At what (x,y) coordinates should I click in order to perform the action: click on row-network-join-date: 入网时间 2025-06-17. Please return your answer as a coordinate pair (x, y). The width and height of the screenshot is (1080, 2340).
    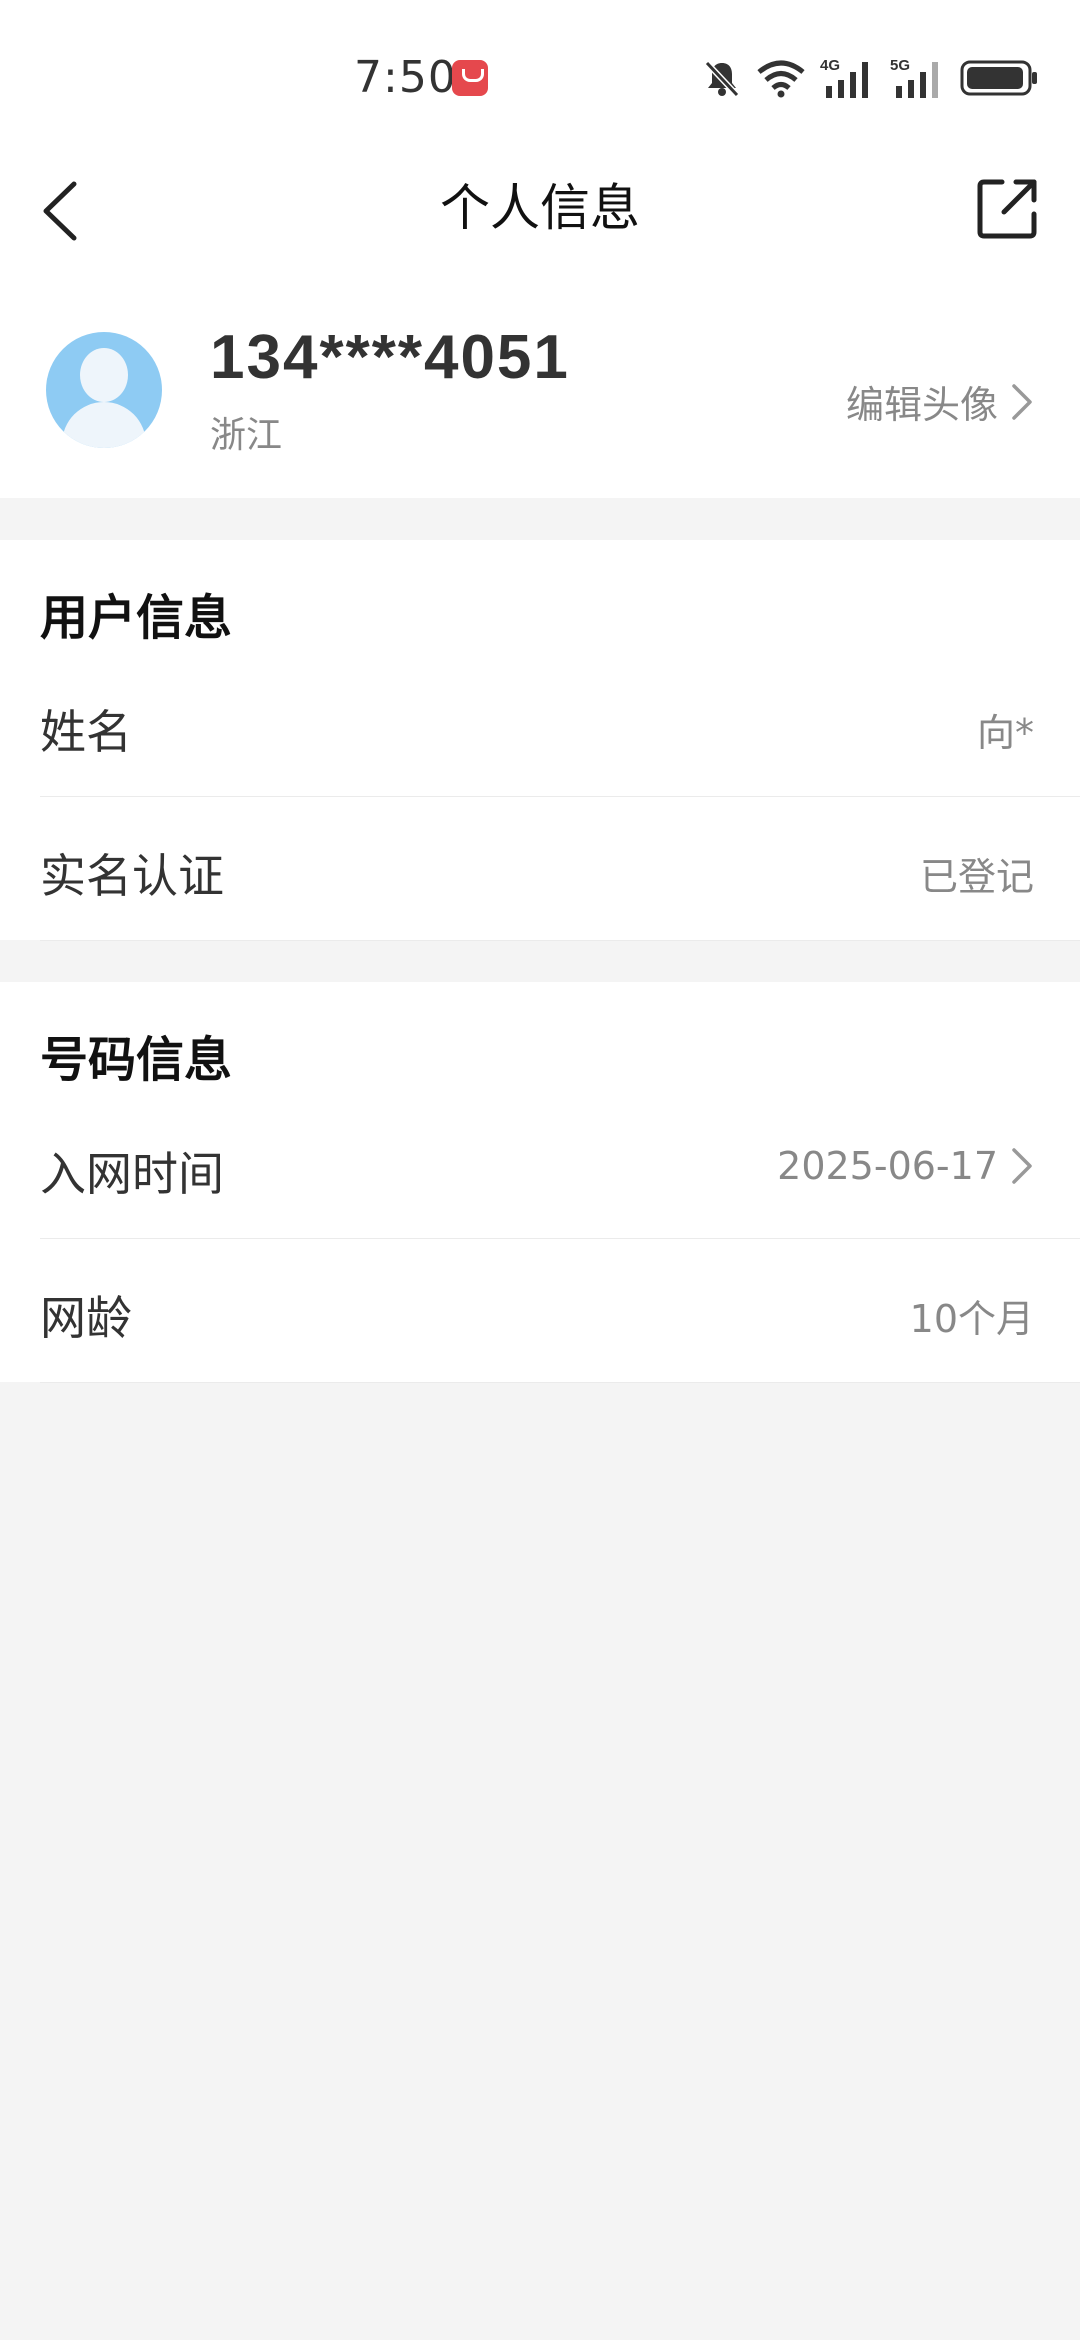
    Looking at the image, I should click on (560, 1166).